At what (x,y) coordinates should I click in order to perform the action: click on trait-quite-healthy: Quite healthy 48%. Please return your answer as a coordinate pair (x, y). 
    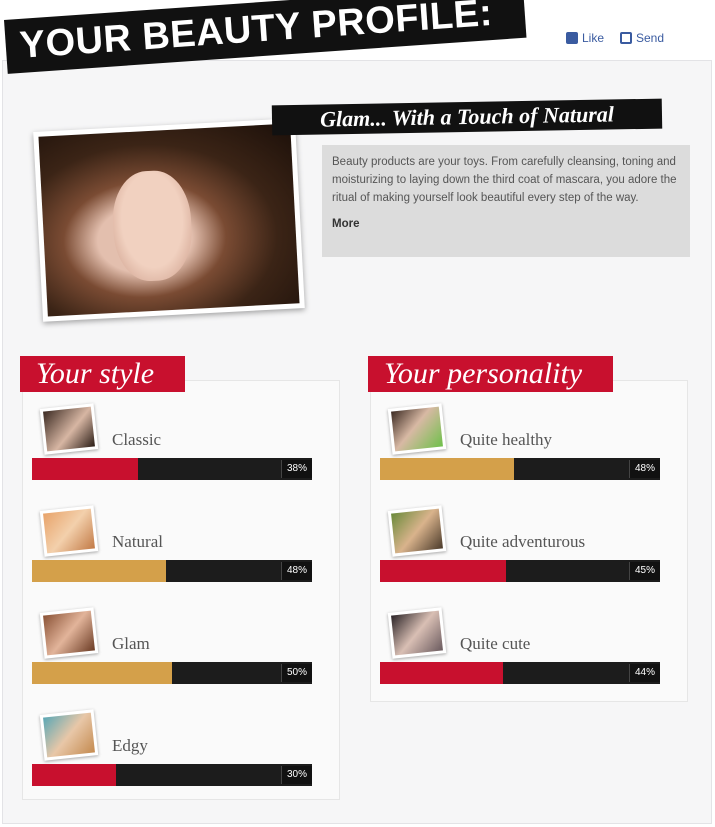
    Looking at the image, I should click on (520, 441).